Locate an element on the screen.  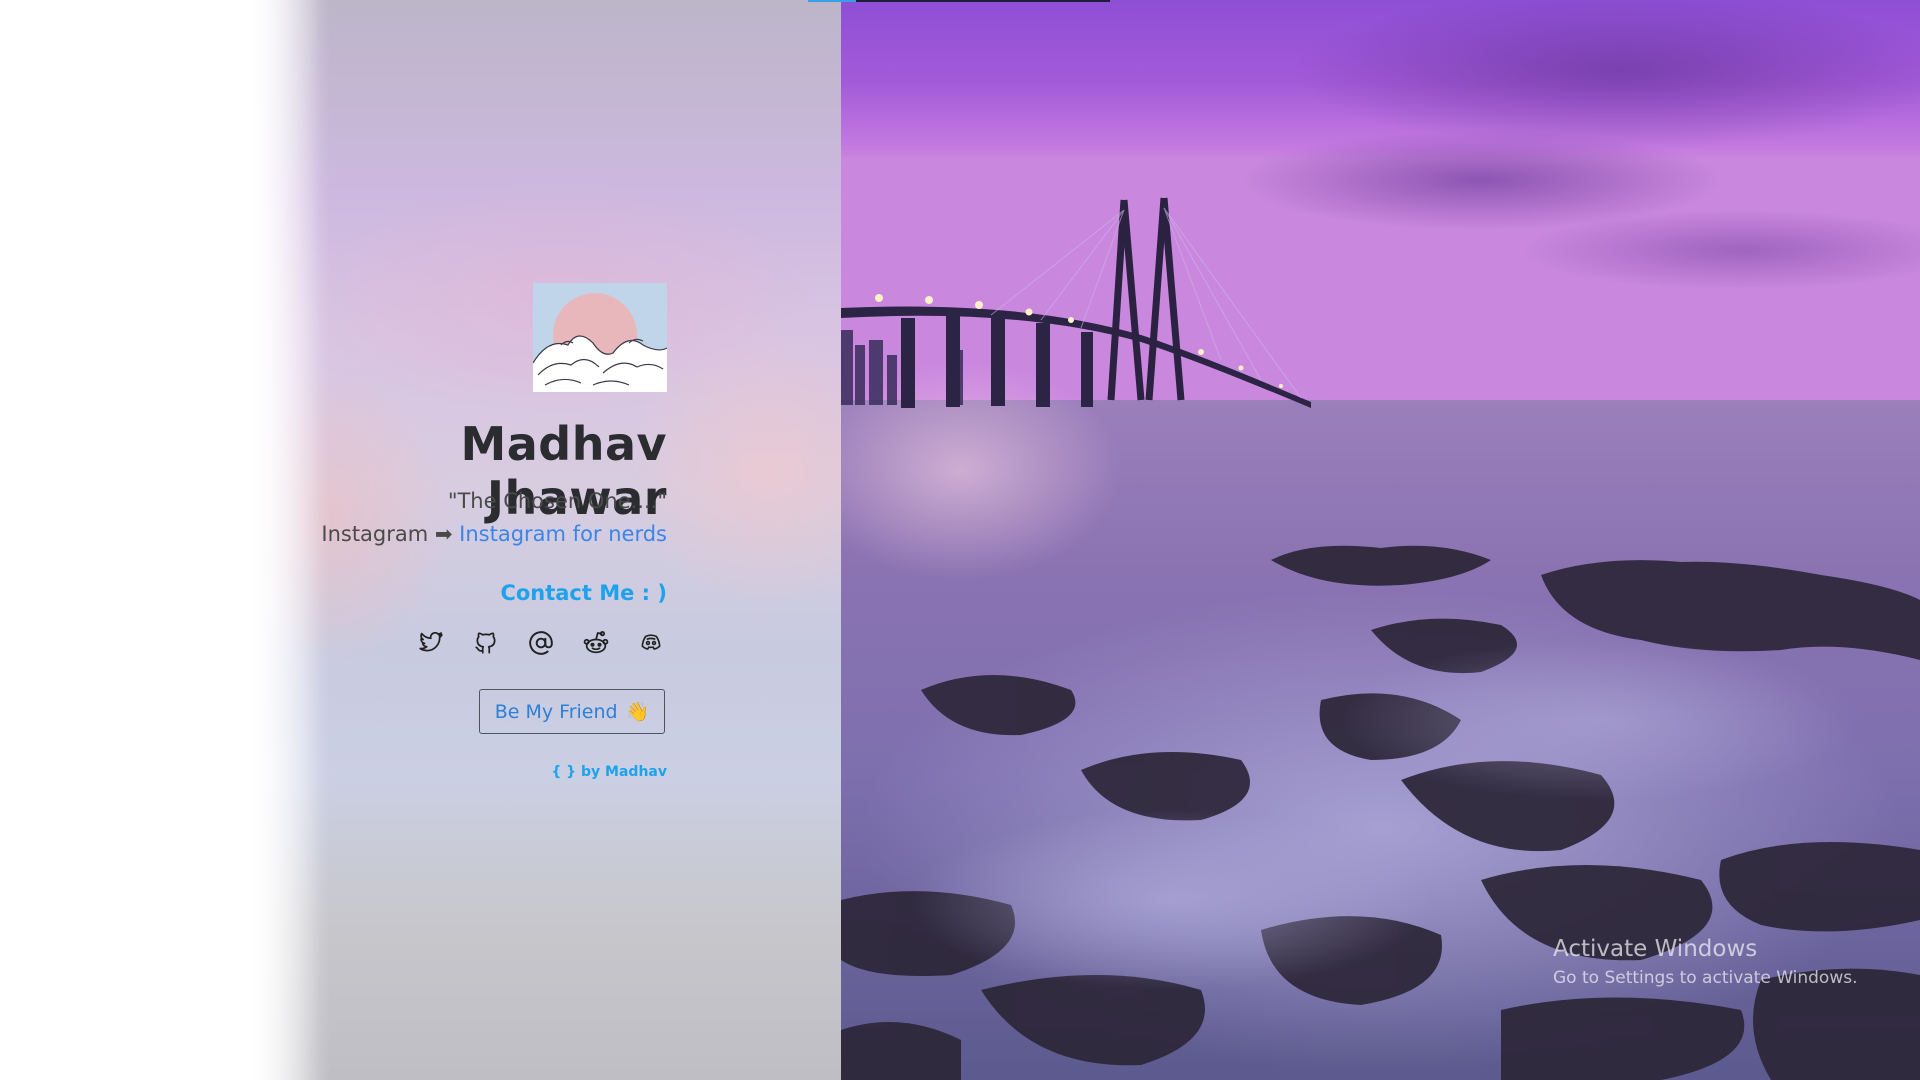
waving-hand-icon: 👋 is located at coordinates (637, 712).